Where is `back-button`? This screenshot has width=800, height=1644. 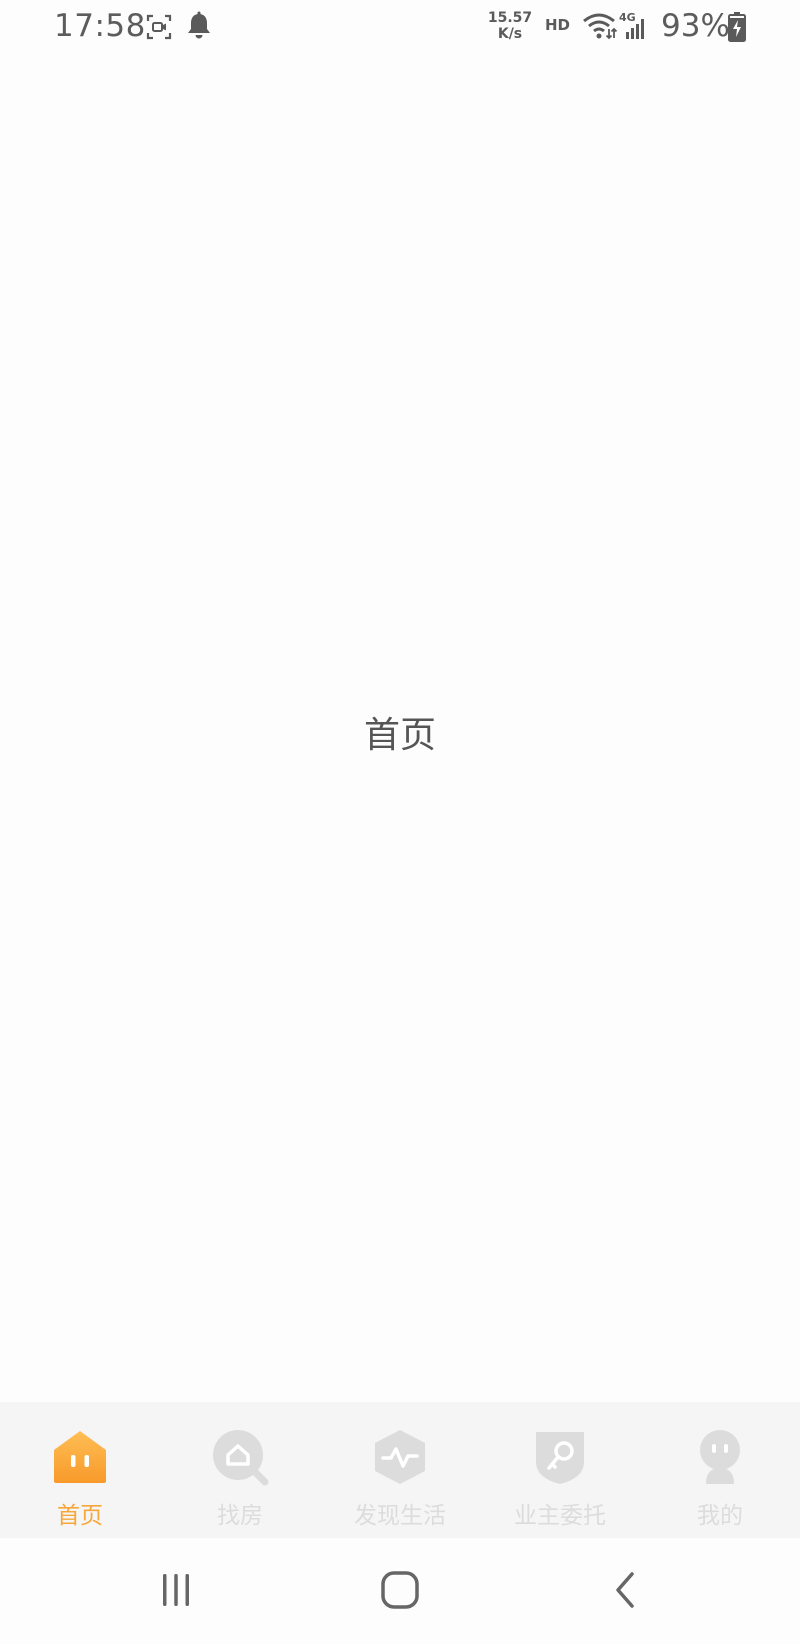 back-button is located at coordinates (626, 1590).